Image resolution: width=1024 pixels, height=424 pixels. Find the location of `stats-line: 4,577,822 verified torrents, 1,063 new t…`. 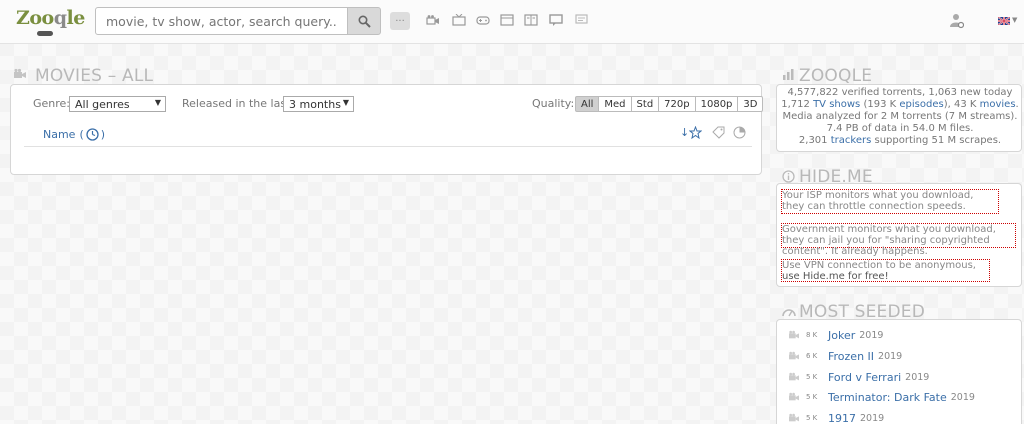

stats-line: 4,577,822 verified torrents, 1,063 new t… is located at coordinates (900, 92).